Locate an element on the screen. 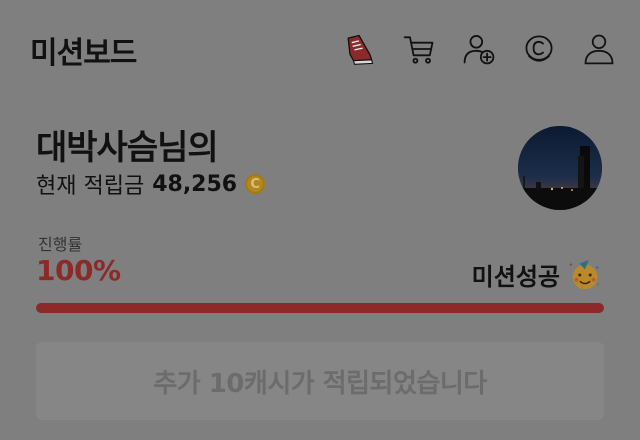 This screenshot has width=640, height=440. cash-coin-icon is located at coordinates (539, 49).